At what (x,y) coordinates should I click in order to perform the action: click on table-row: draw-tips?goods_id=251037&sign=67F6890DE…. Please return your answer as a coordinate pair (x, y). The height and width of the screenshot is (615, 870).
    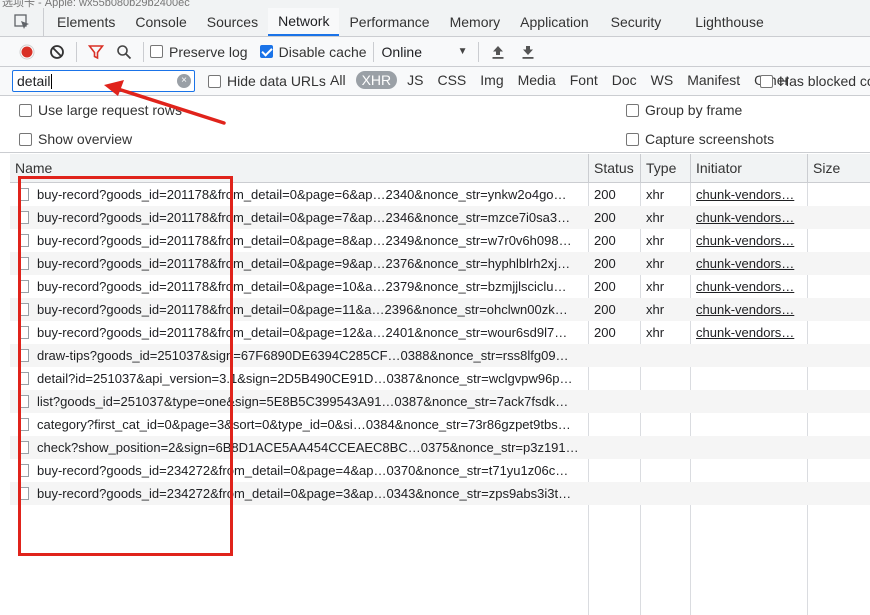
    Looking at the image, I should click on (440, 355).